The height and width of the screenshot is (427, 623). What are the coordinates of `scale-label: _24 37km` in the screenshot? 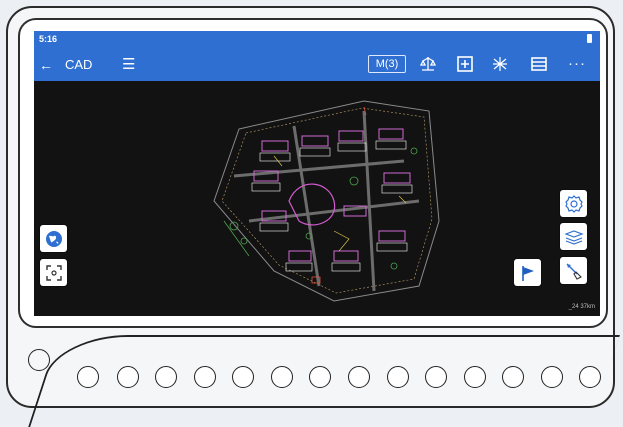 It's located at (581, 307).